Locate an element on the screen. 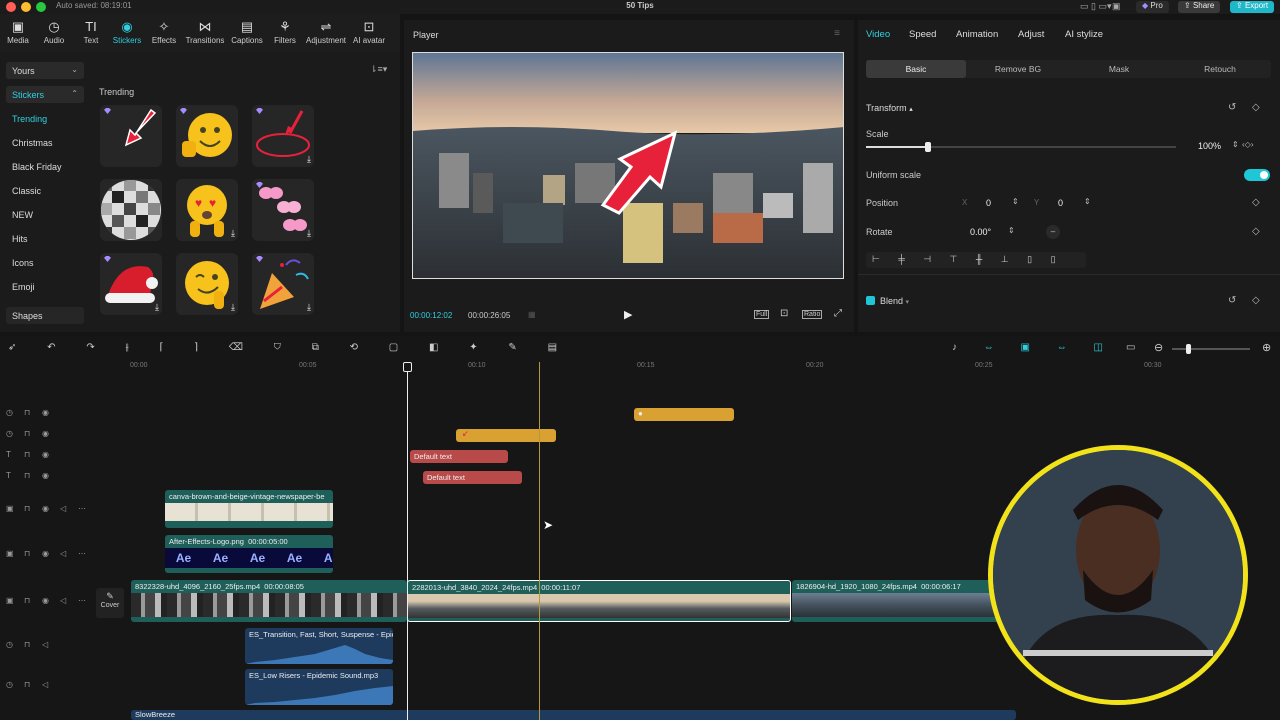 The image size is (1280, 720). caption-icon: ▭ is located at coordinates (1130, 347).